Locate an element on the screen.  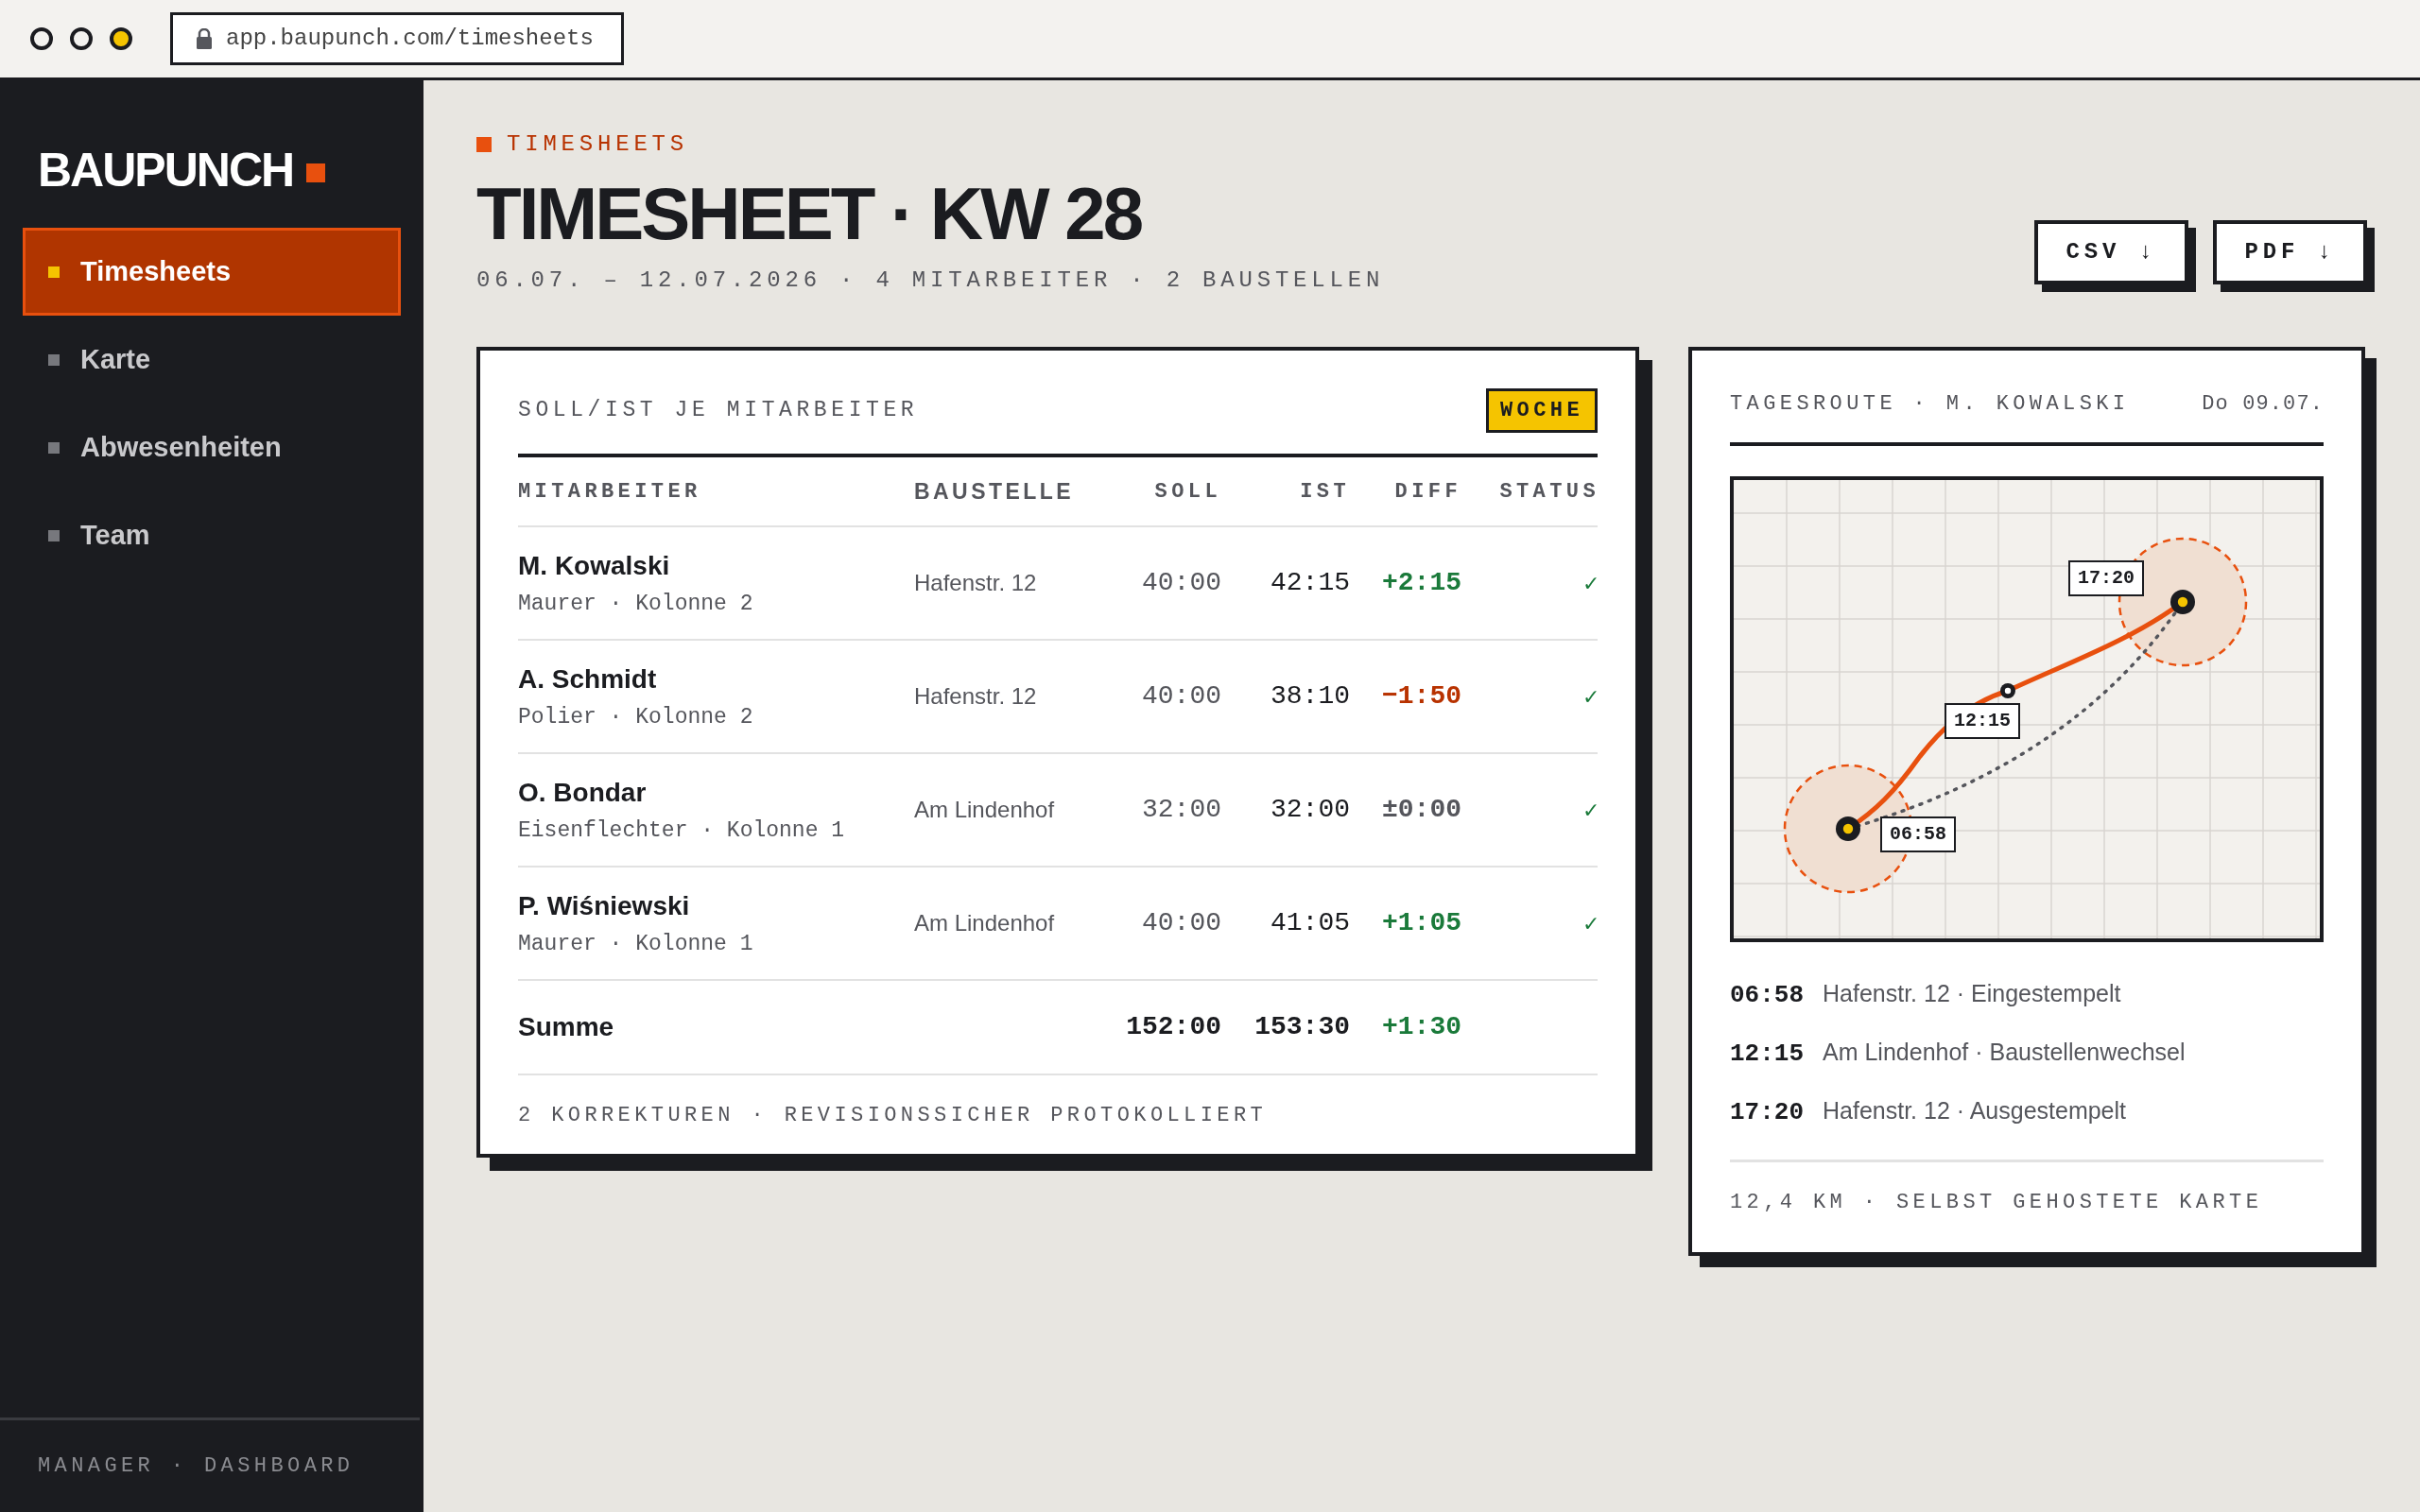
employee-name: P. Wiśniewski is located at coordinates (604, 905).